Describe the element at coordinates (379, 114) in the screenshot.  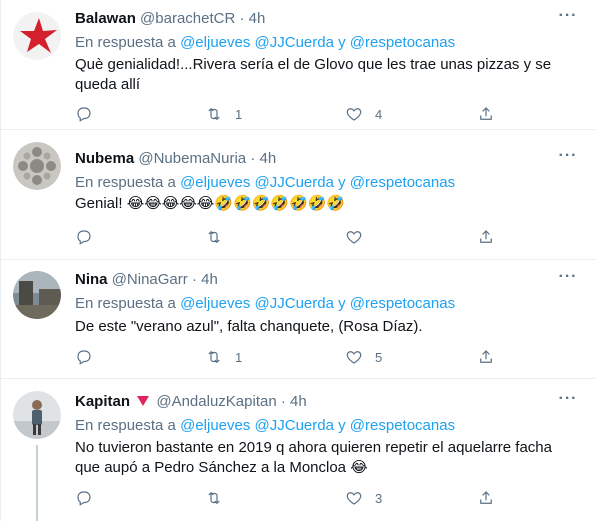
I see `like-count: 4` at that location.